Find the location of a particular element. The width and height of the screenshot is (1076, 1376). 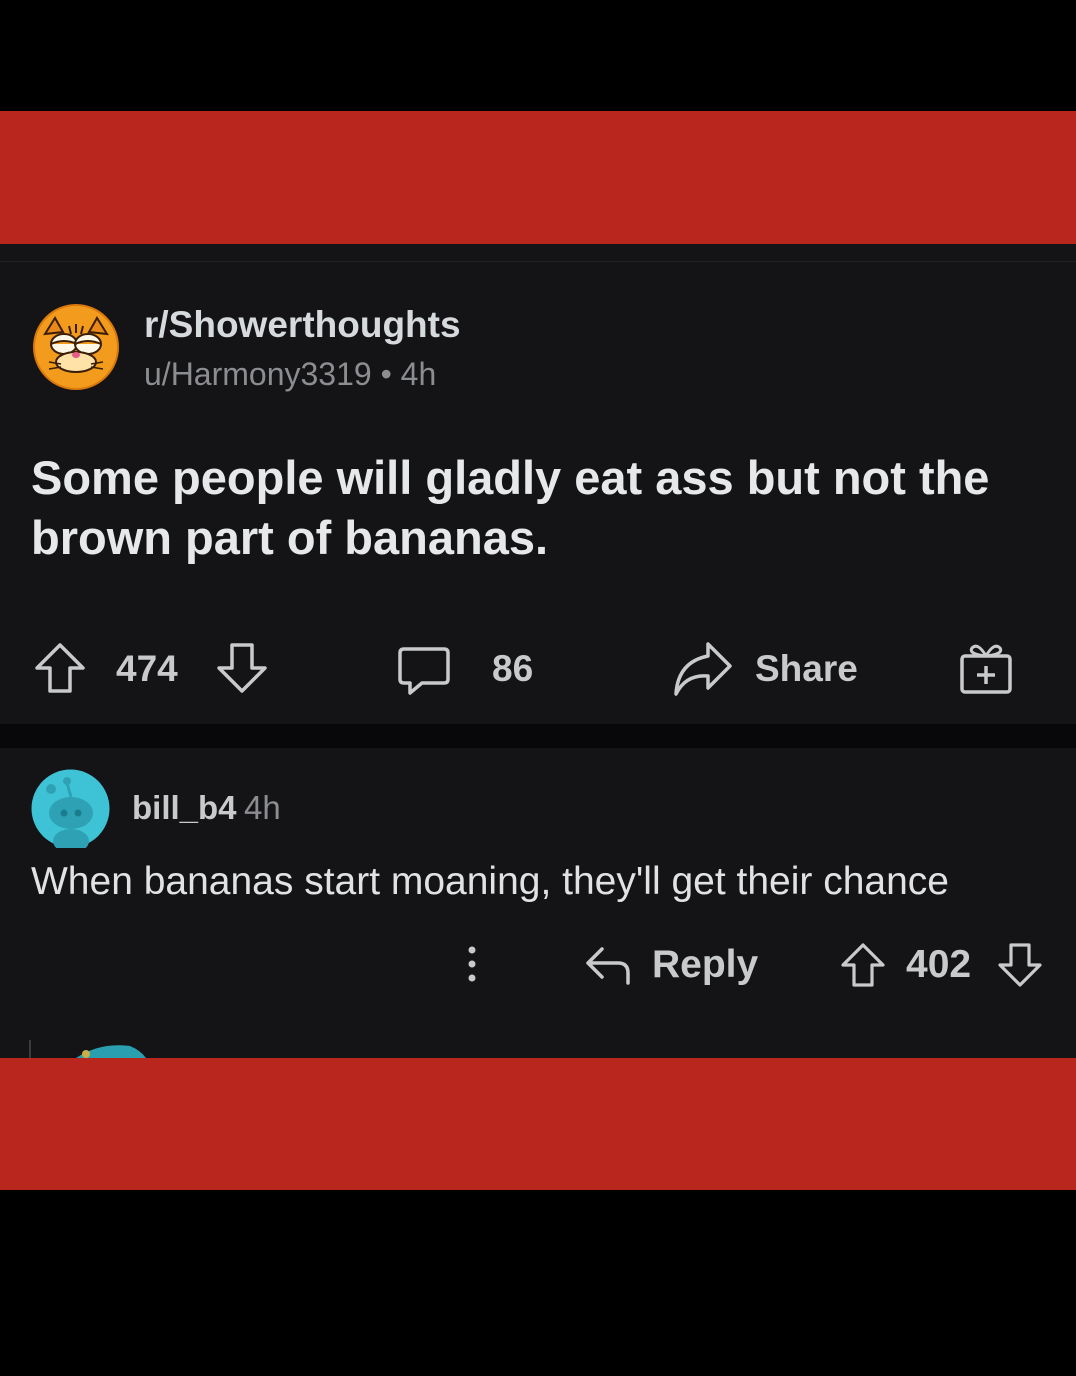

reply-icon is located at coordinates (608, 965).